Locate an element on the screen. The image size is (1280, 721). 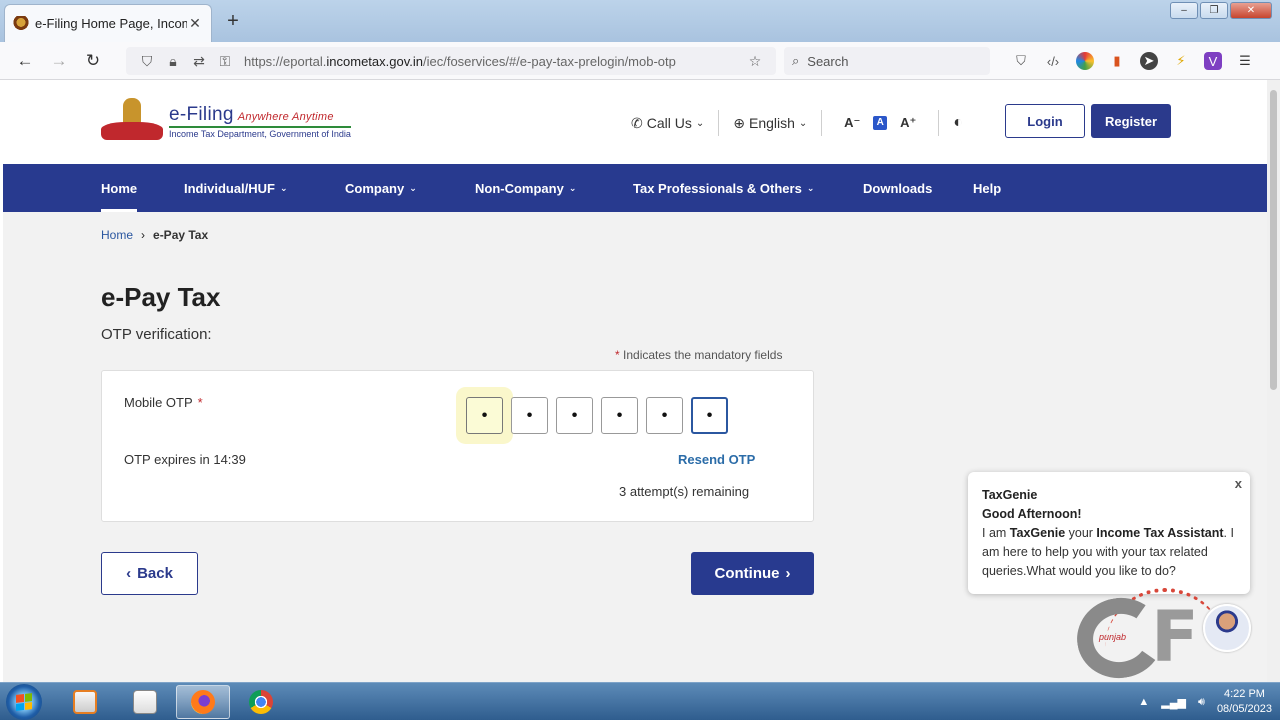
taskbar-chrome is located at coordinates (261, 702).